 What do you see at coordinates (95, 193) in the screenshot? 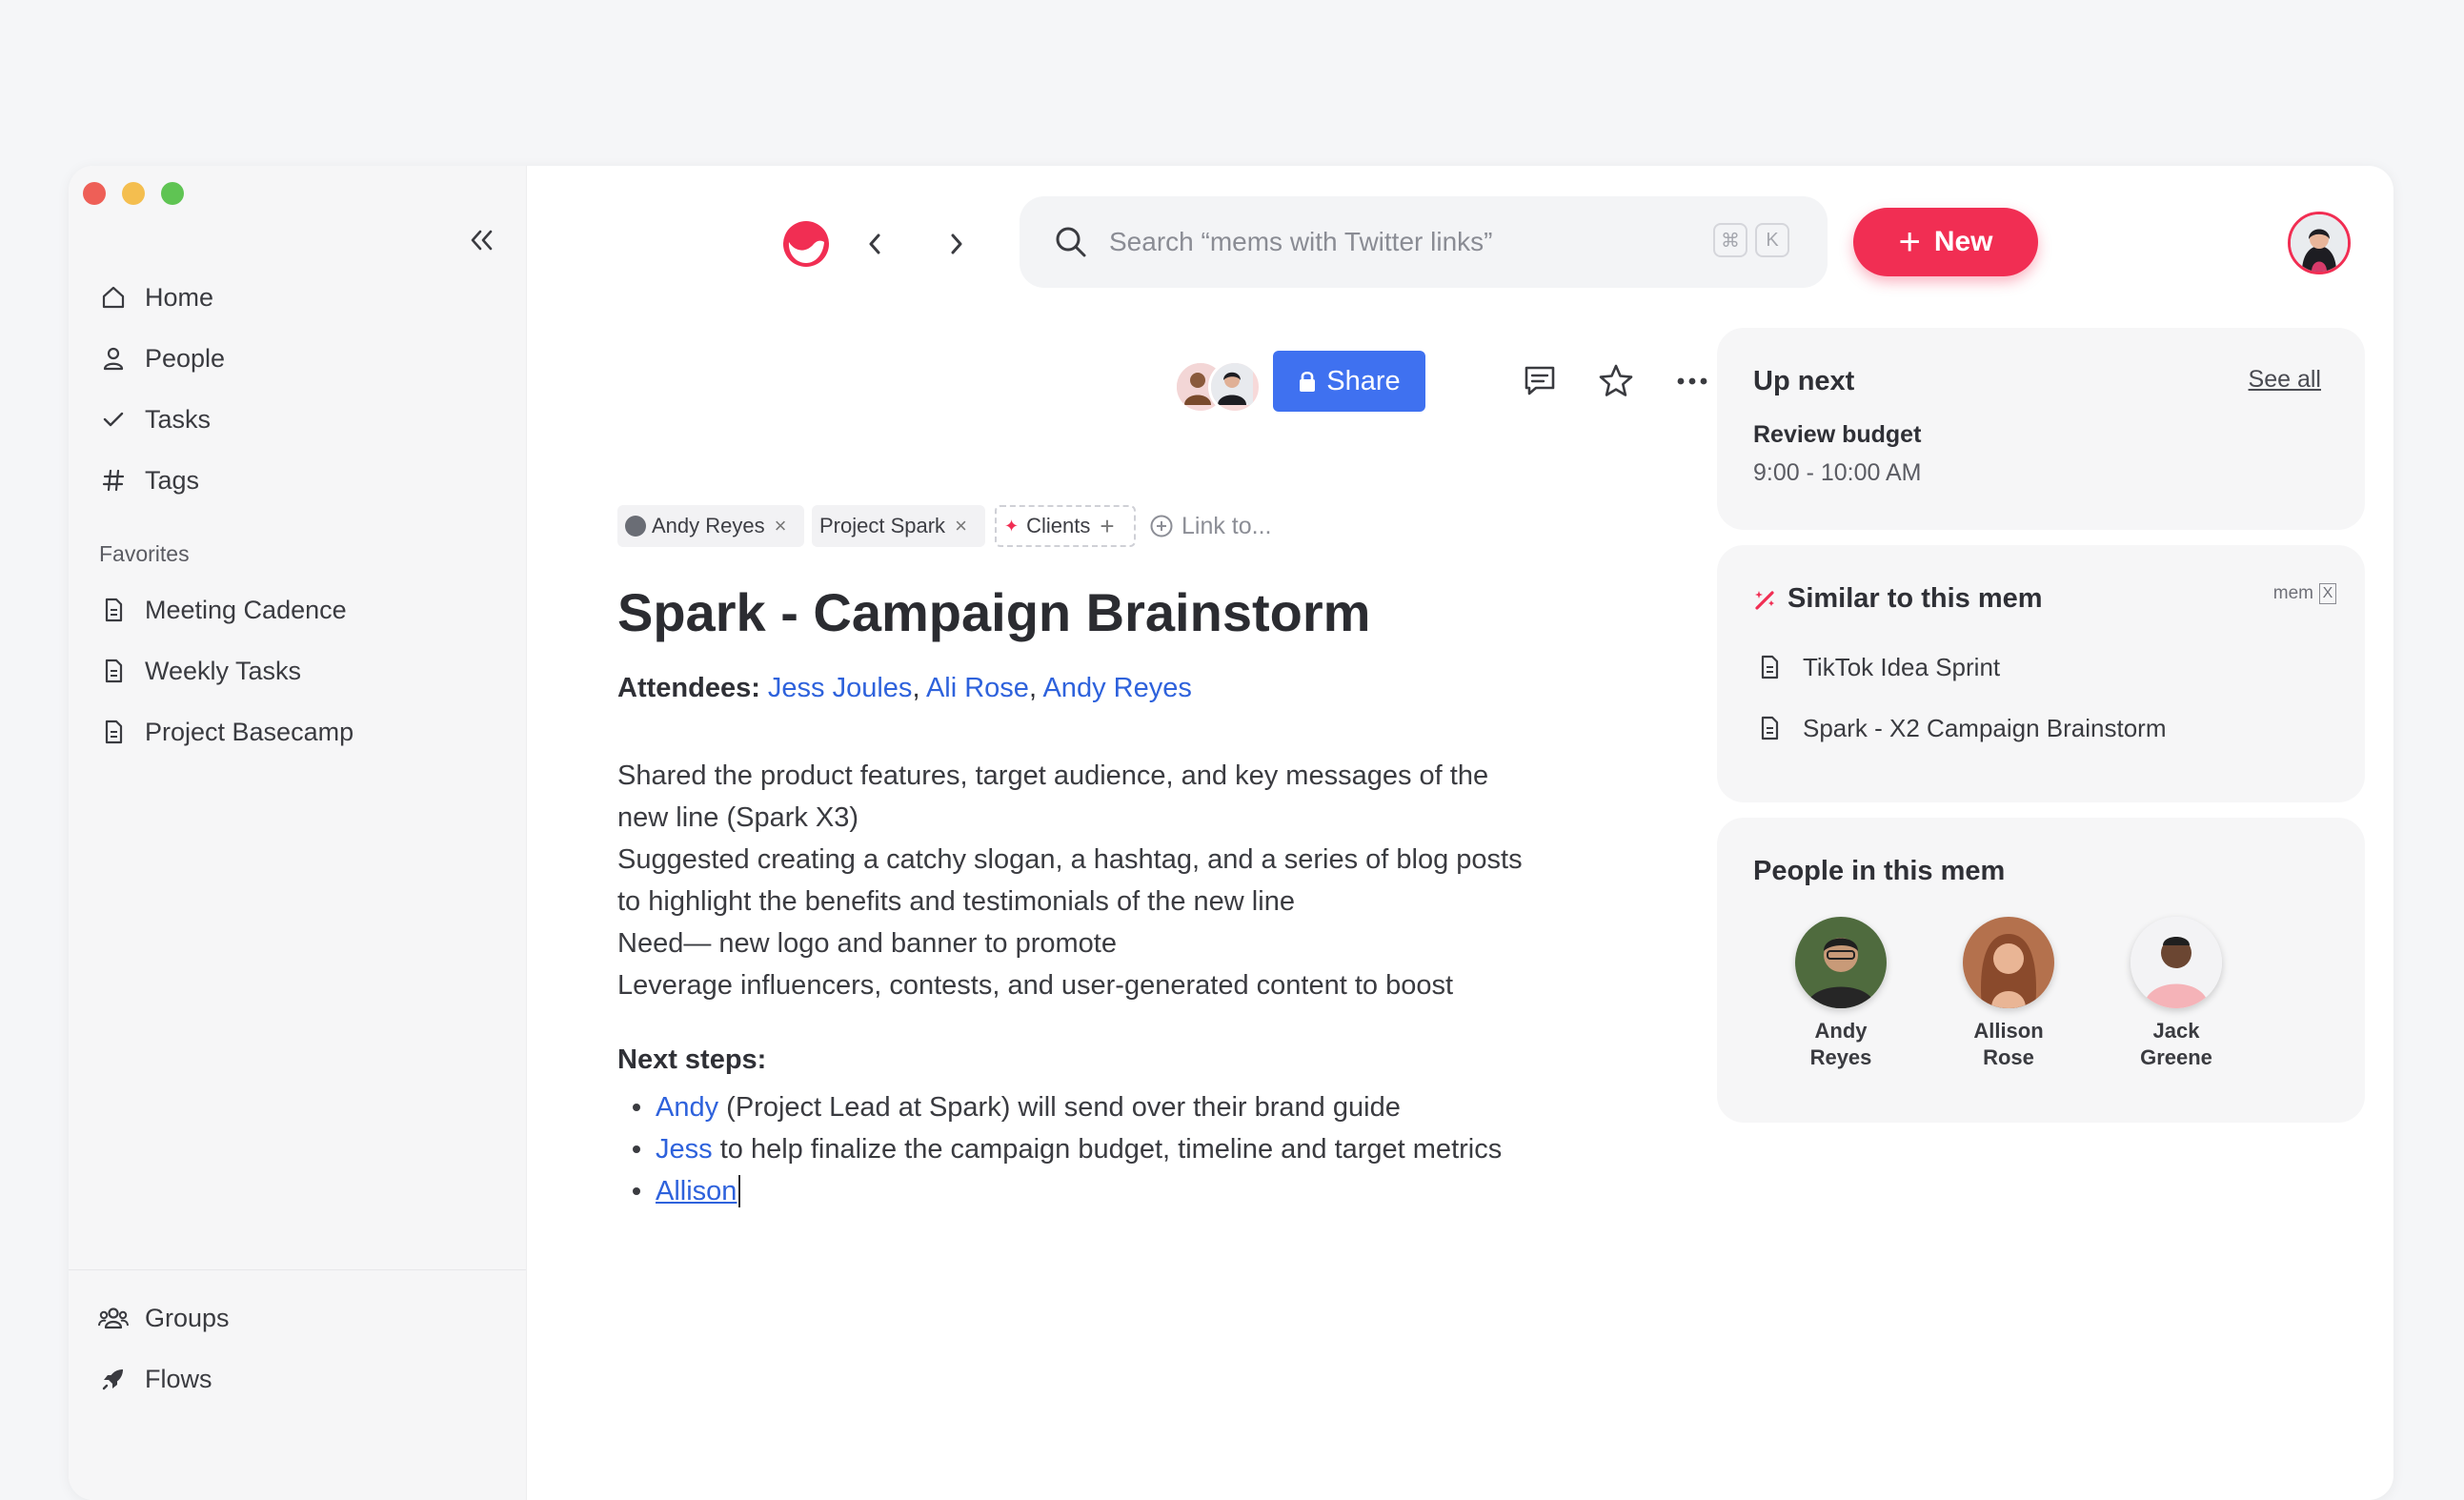
I see `window-close-button` at bounding box center [95, 193].